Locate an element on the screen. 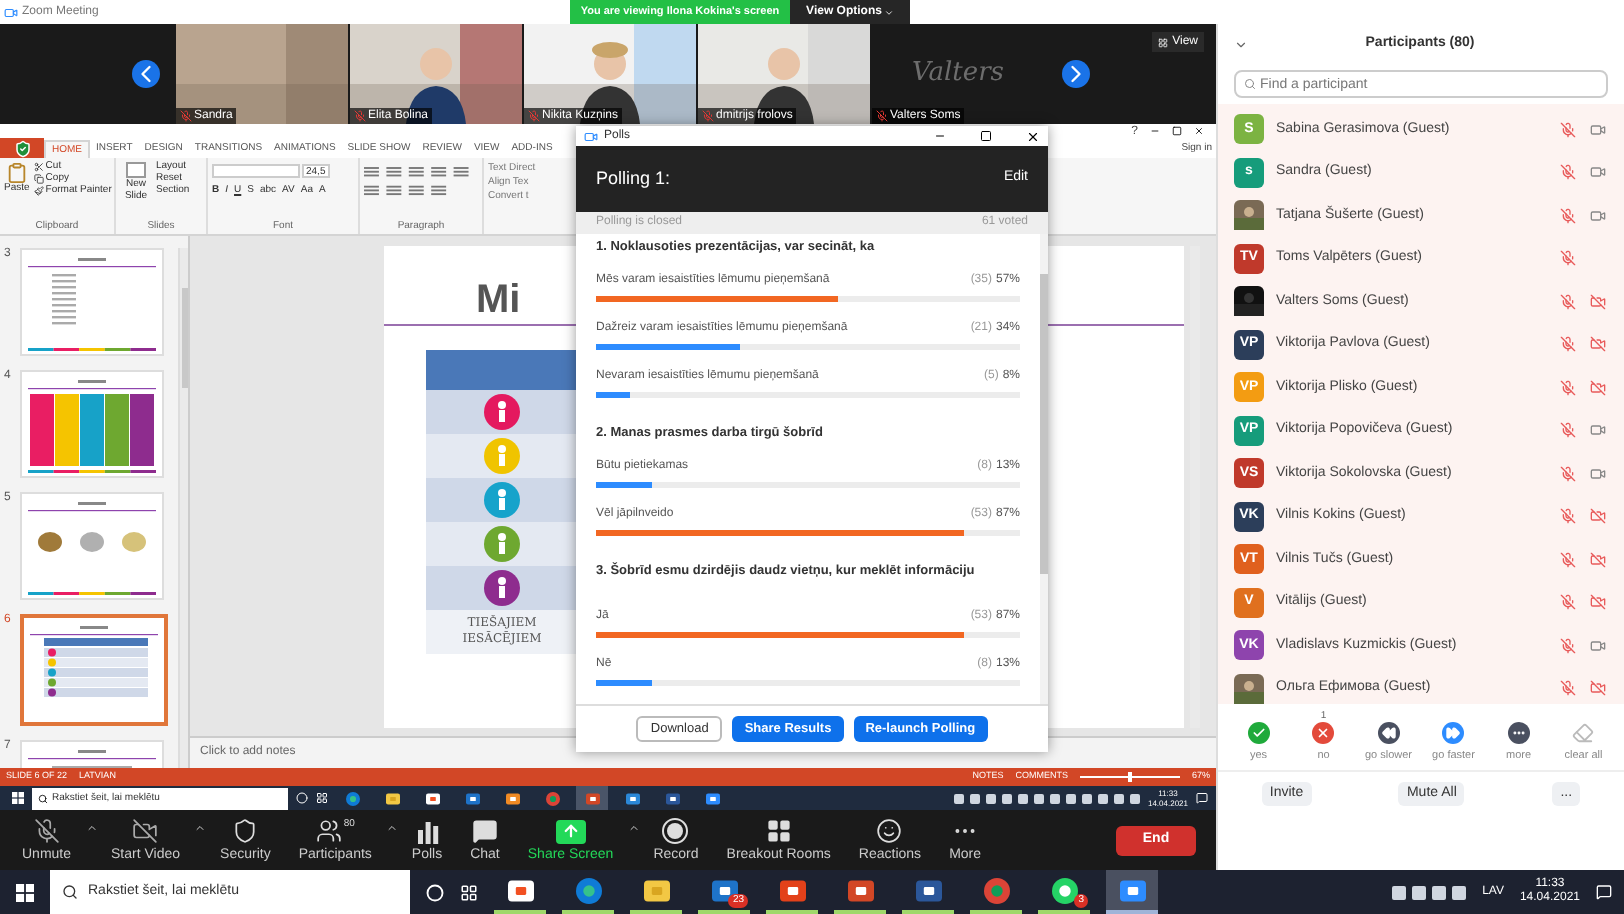 The image size is (1624, 914). muted-mic-icon is located at coordinates (46, 831).